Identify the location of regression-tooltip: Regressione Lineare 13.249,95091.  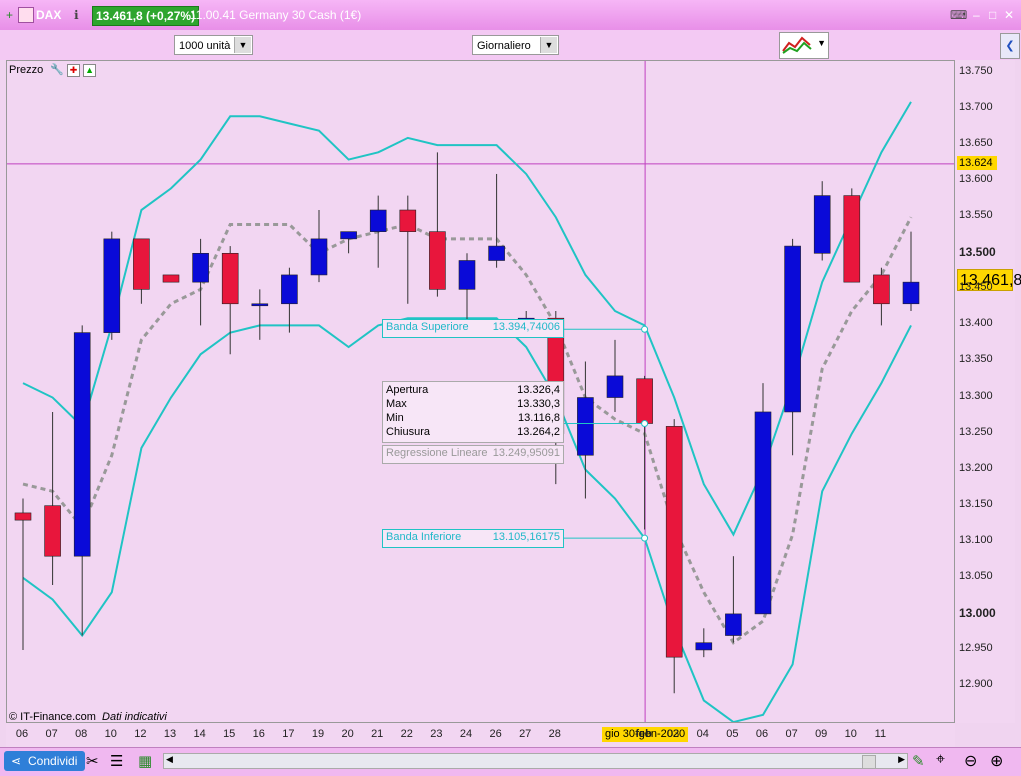
(473, 454).